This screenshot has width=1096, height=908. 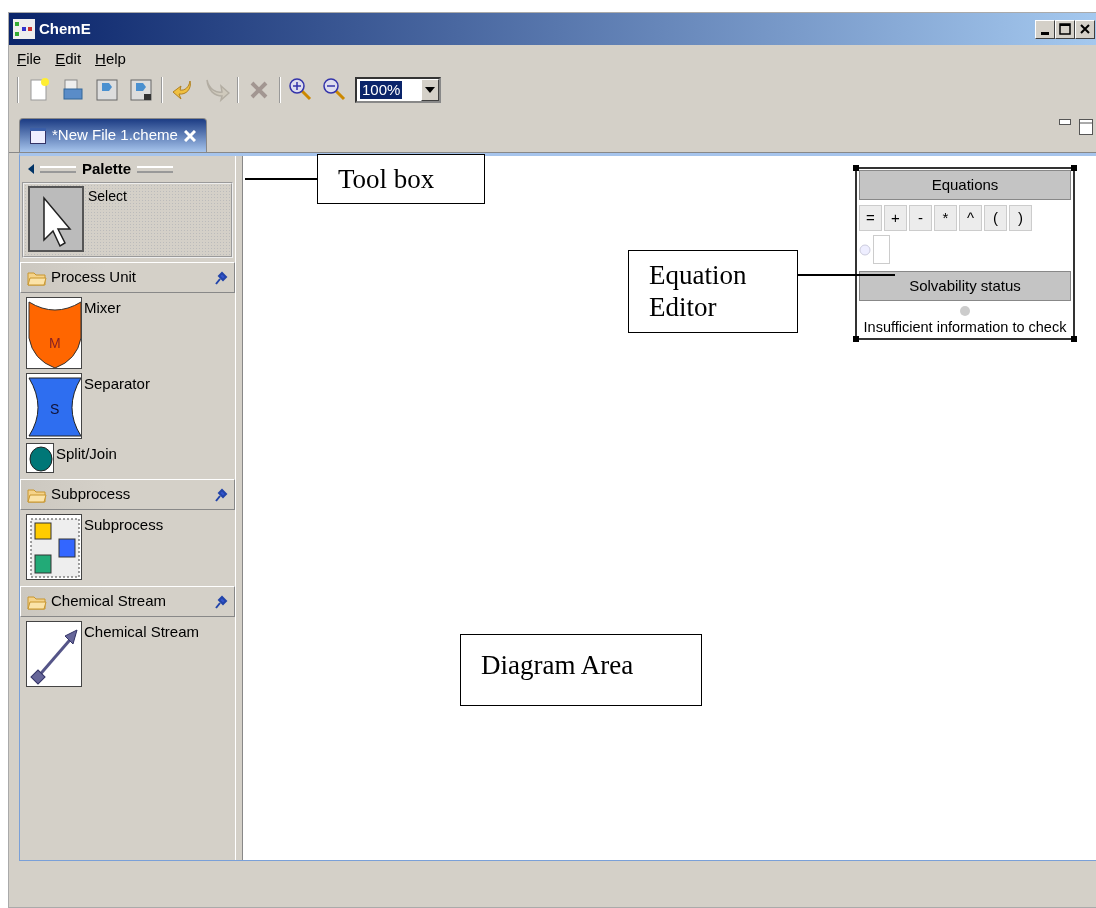 I want to click on editor-tab: *New File 1.cheme, so click(x=113, y=135).